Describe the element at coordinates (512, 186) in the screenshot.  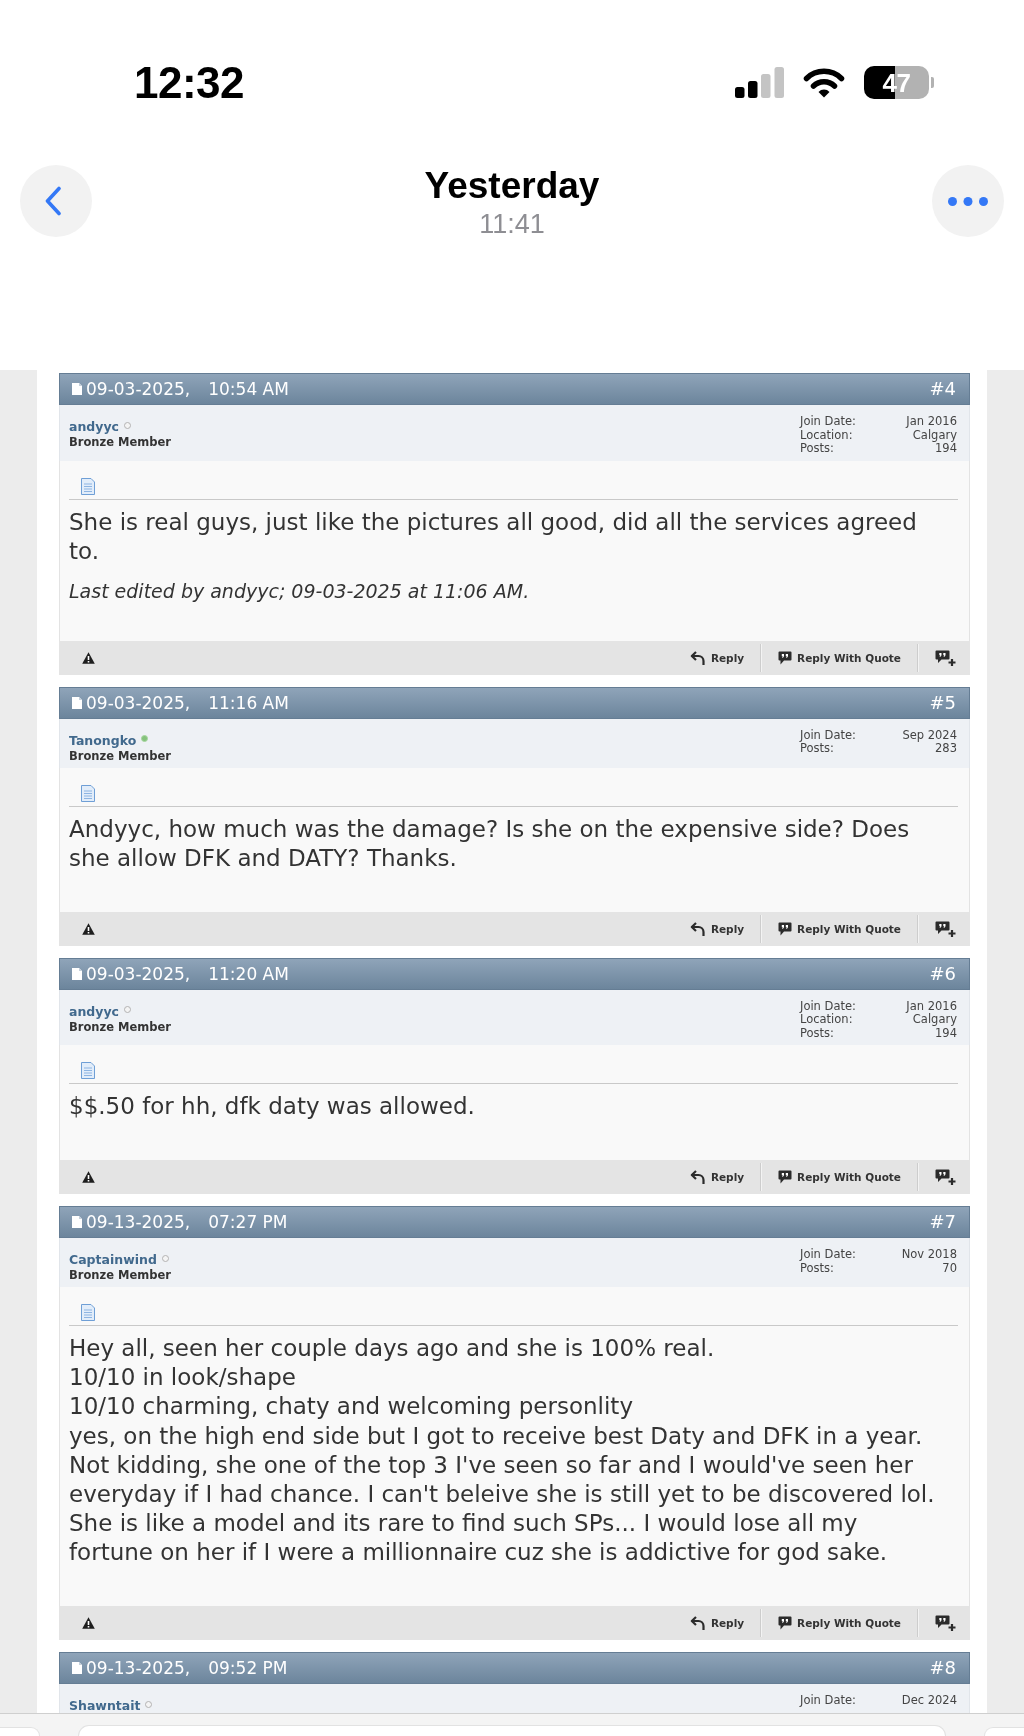
I see `date-title: Yesterday` at that location.